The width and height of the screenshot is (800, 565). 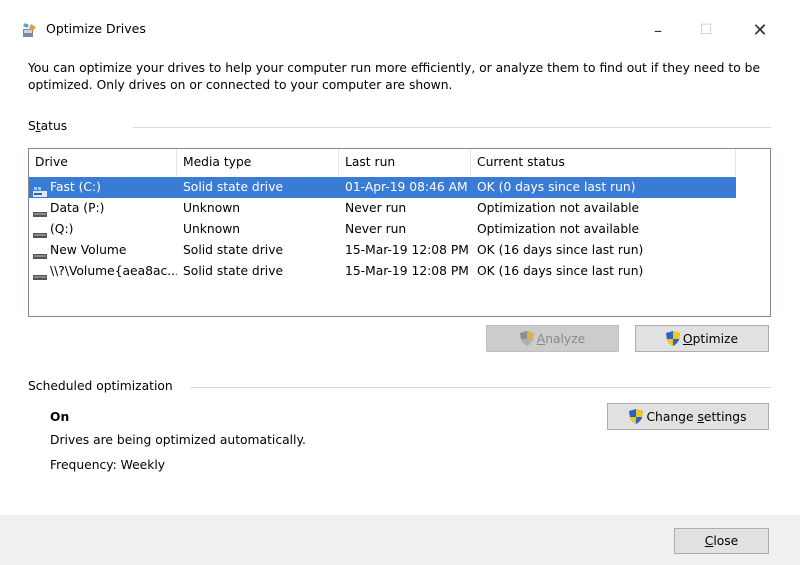 What do you see at coordinates (54, 126) in the screenshot?
I see `status-label-part: atus` at bounding box center [54, 126].